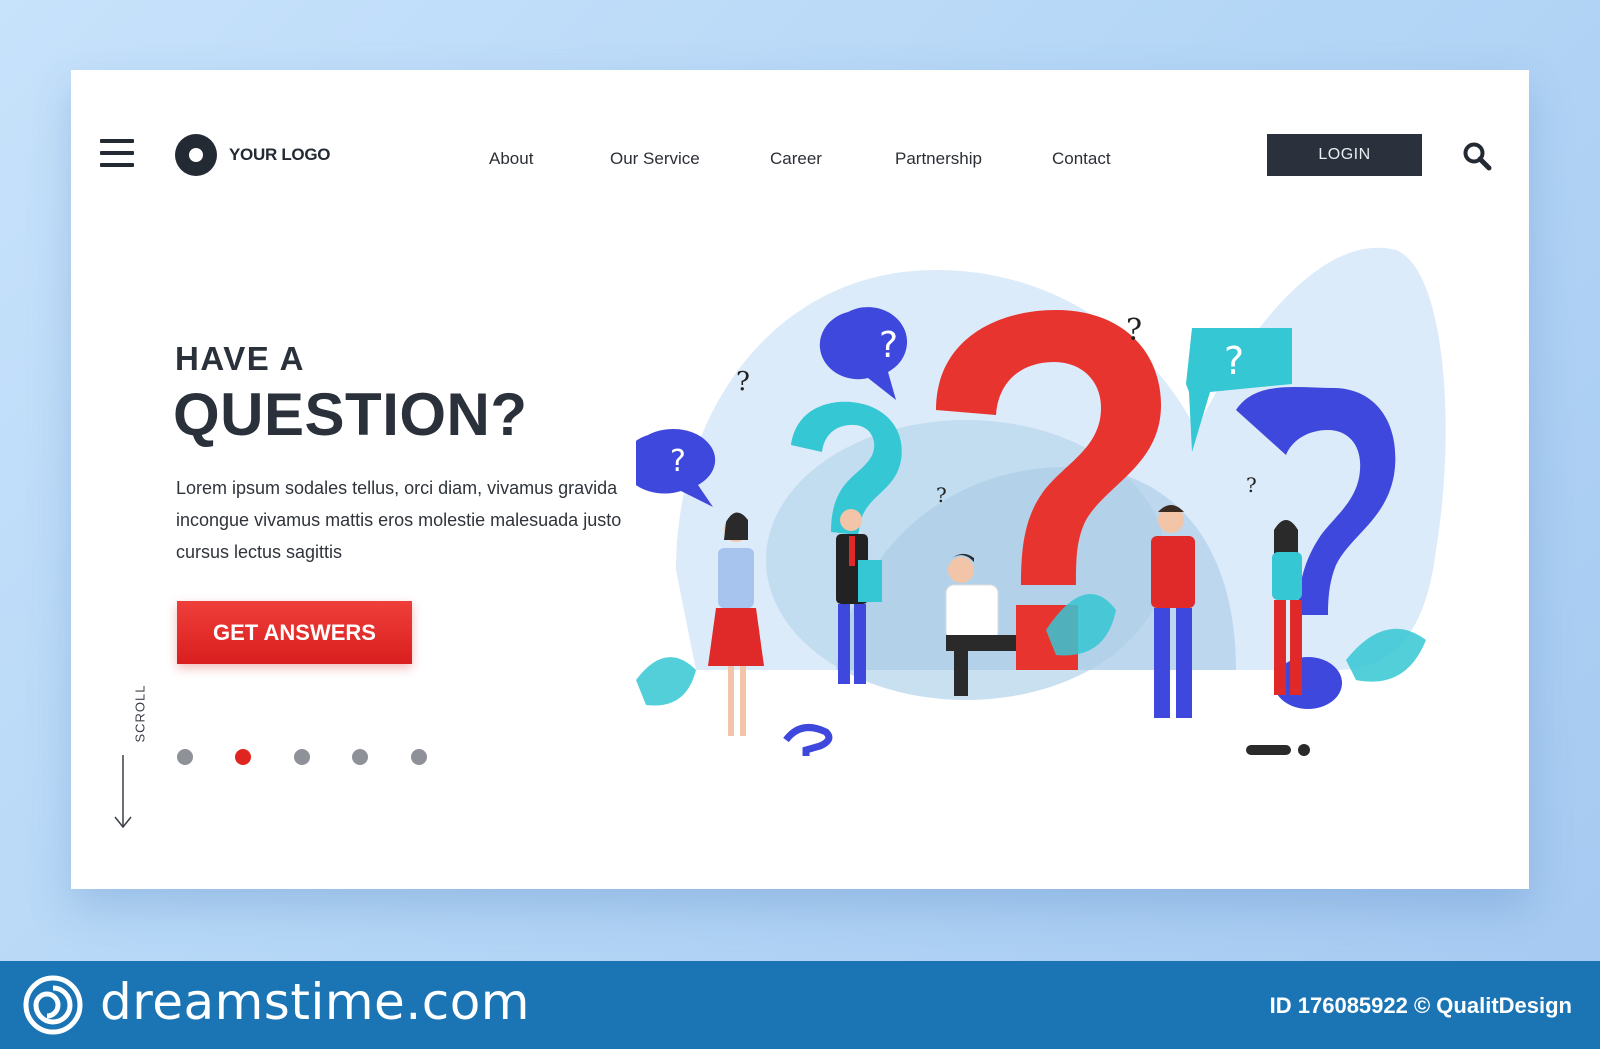 Image resolution: width=1600 pixels, height=1049 pixels. What do you see at coordinates (1477, 156) in the screenshot?
I see `search-icon` at bounding box center [1477, 156].